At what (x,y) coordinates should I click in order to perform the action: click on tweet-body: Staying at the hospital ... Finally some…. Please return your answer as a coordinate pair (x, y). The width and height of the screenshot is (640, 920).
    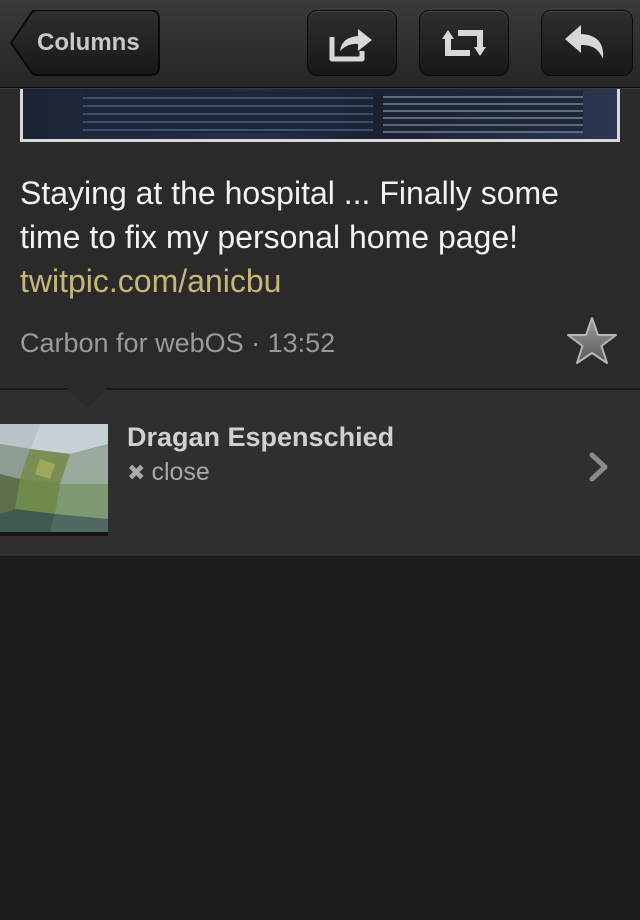
    Looking at the image, I should click on (289, 215).